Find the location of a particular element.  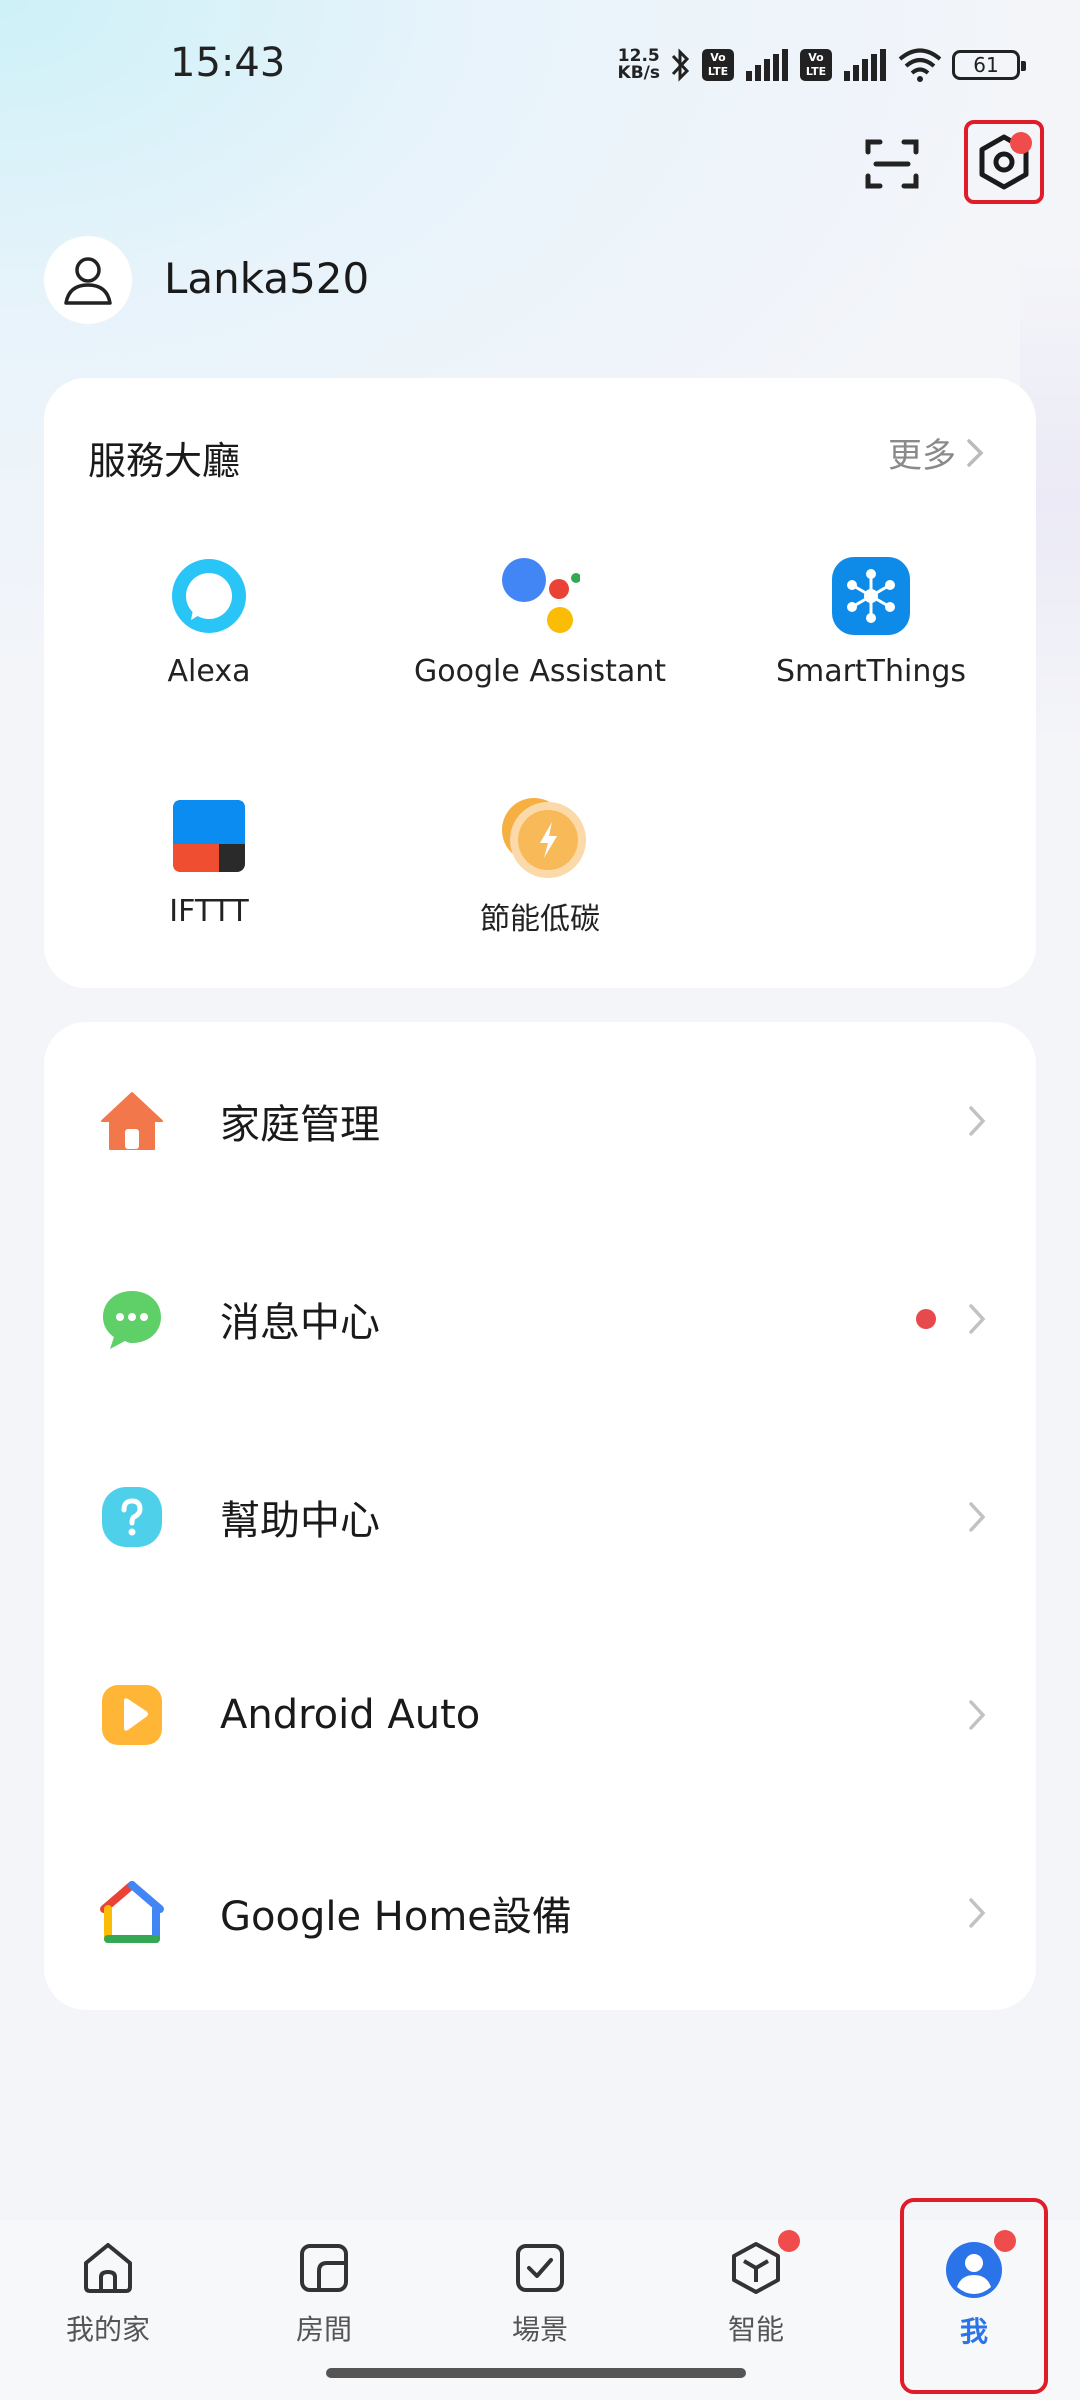

nav-item-me: 我 is located at coordinates (974, 2296).